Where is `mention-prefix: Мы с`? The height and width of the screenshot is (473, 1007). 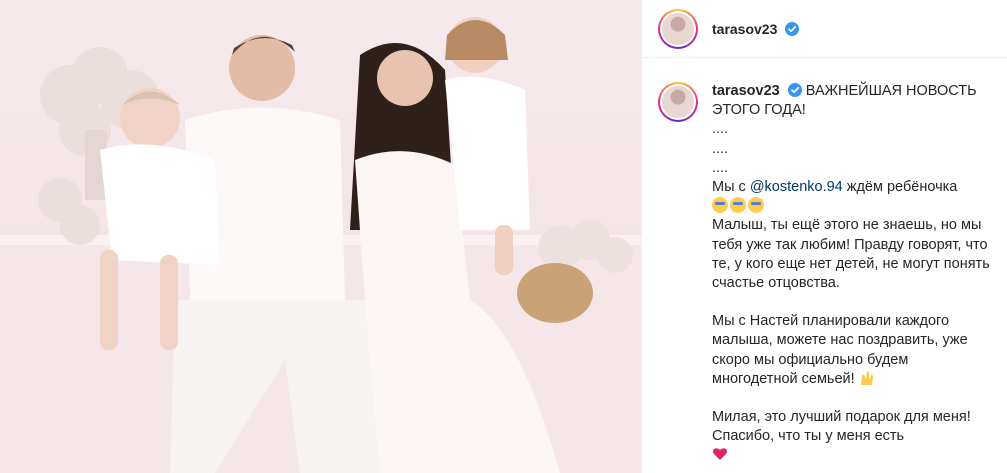
mention-prefix: Мы с is located at coordinates (729, 187).